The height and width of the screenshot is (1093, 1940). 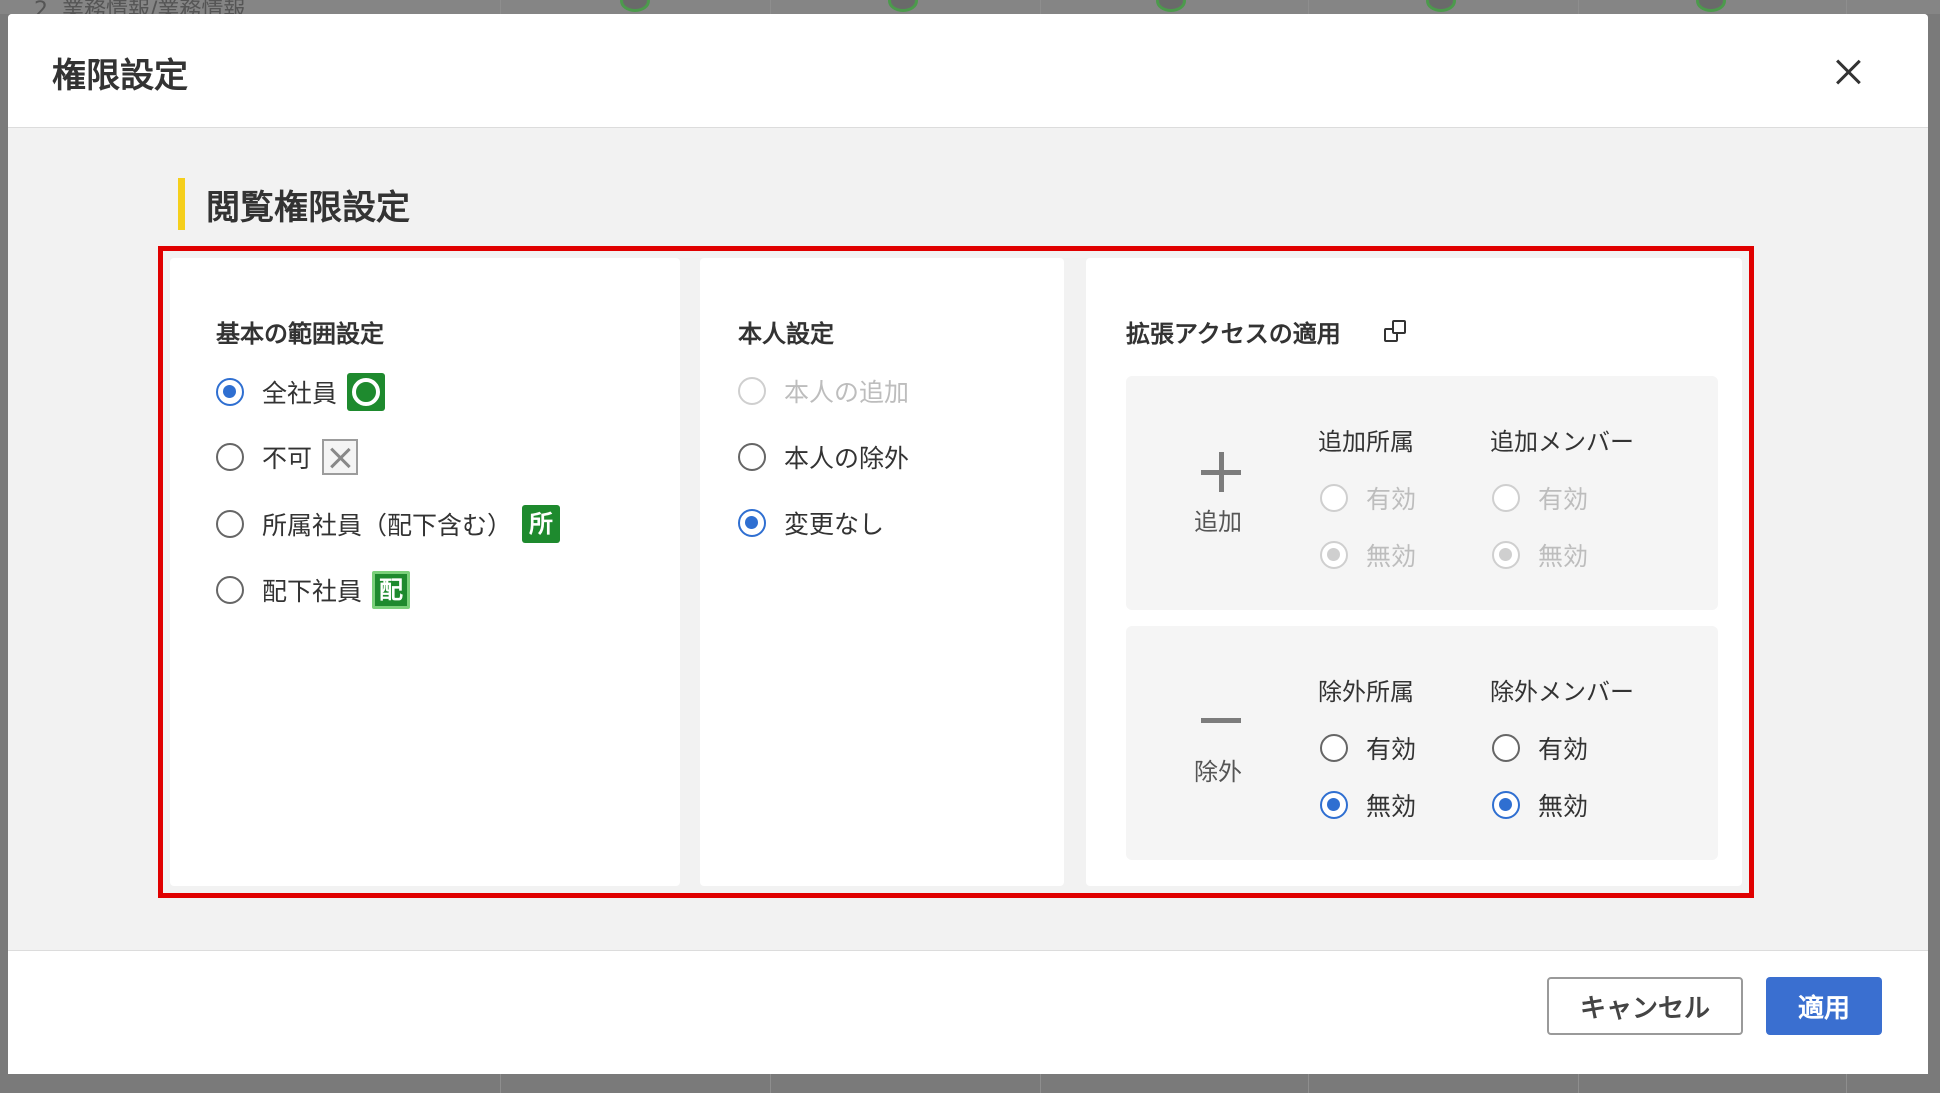 I want to click on radio-no-change: 変更なし, so click(x=811, y=523).